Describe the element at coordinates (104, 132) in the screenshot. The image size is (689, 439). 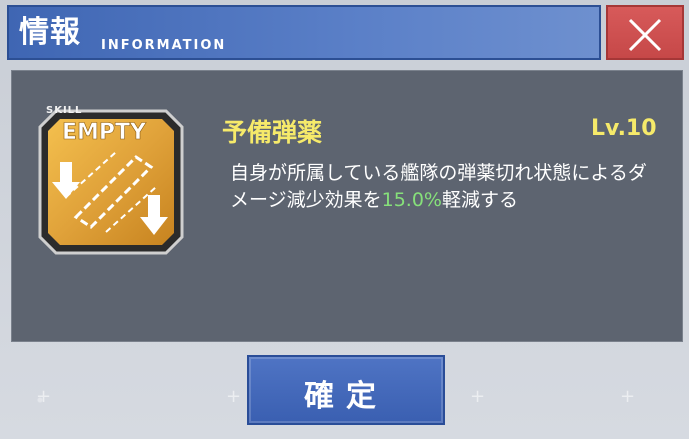
I see `skill-icon-text: EMPTY` at that location.